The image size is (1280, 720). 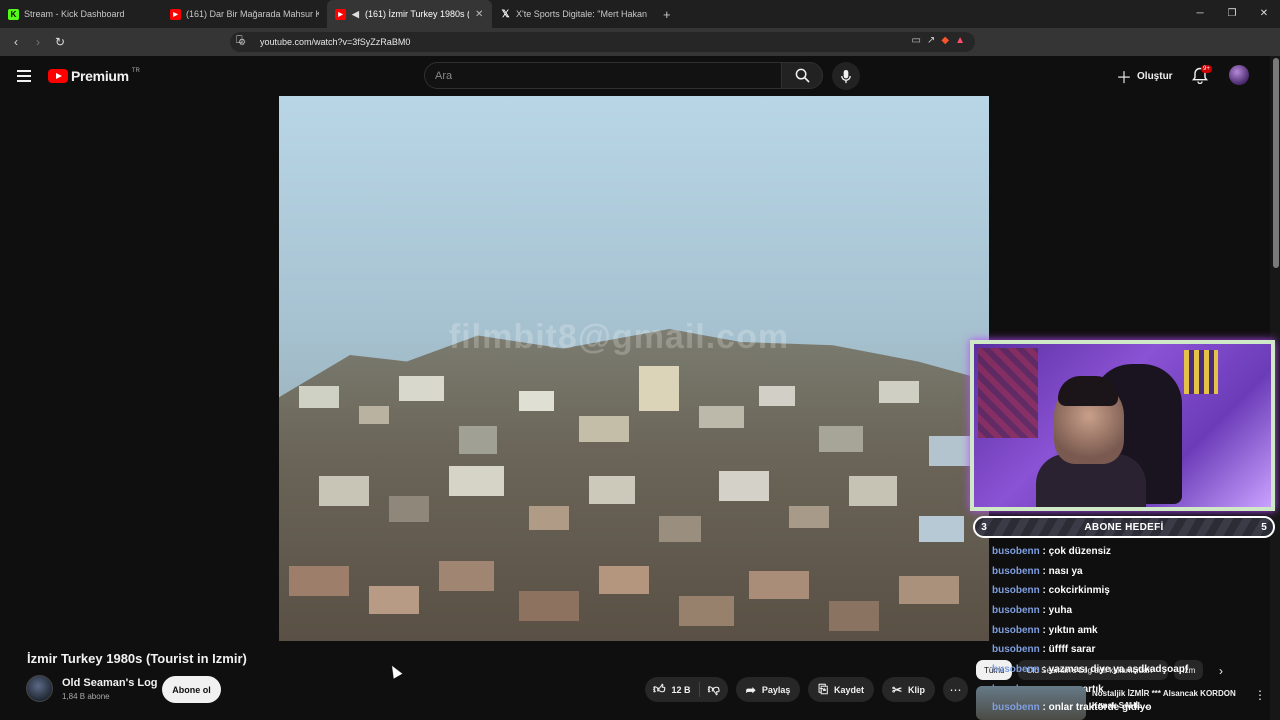 What do you see at coordinates (1073, 630) in the screenshot?
I see `chat-text: yıktın amk` at bounding box center [1073, 630].